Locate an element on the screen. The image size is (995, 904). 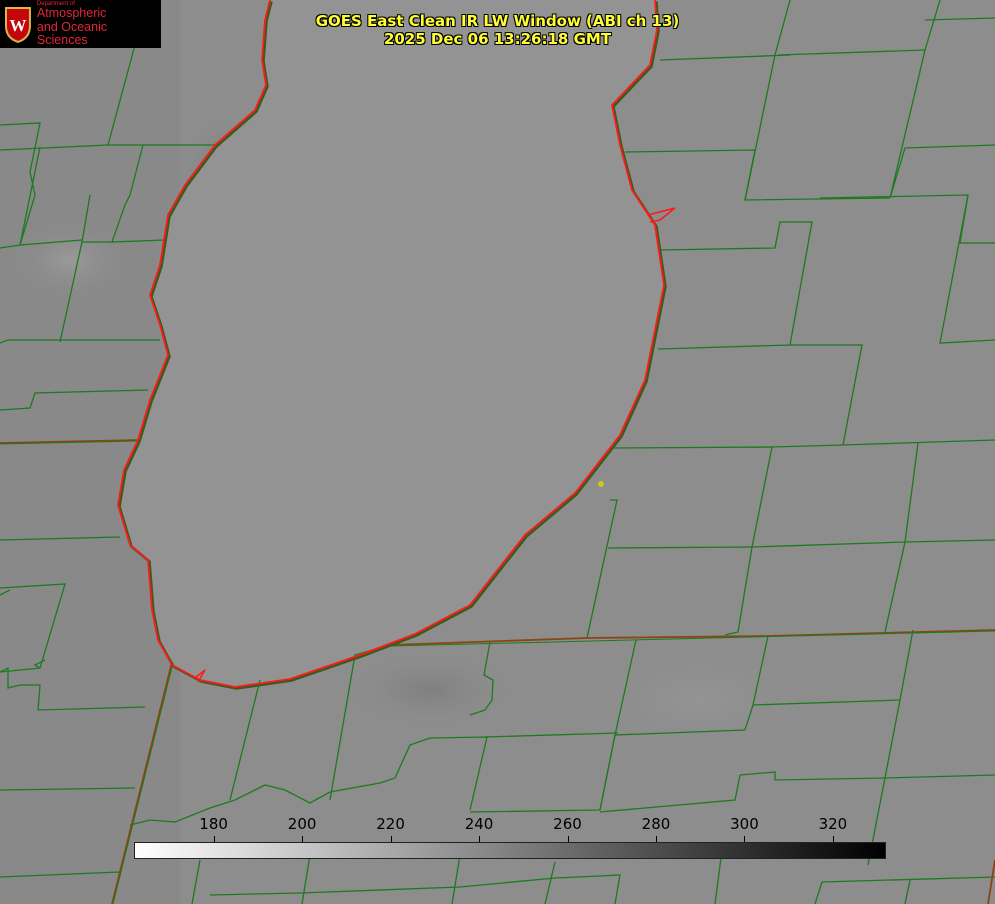
colorbar is located at coordinates (510, 850).